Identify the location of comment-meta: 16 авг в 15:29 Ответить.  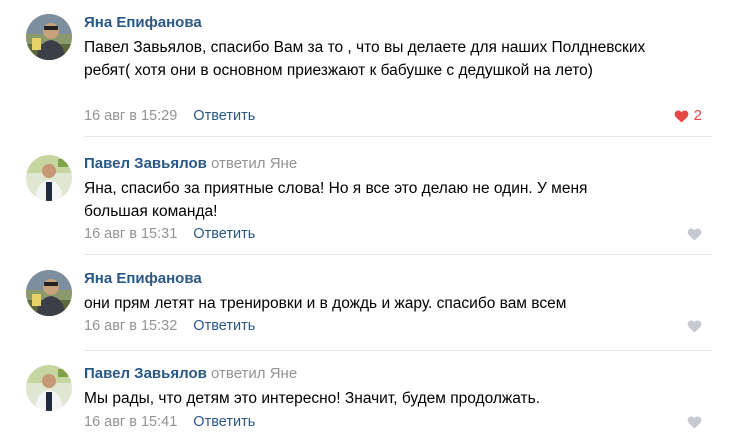
(169, 116).